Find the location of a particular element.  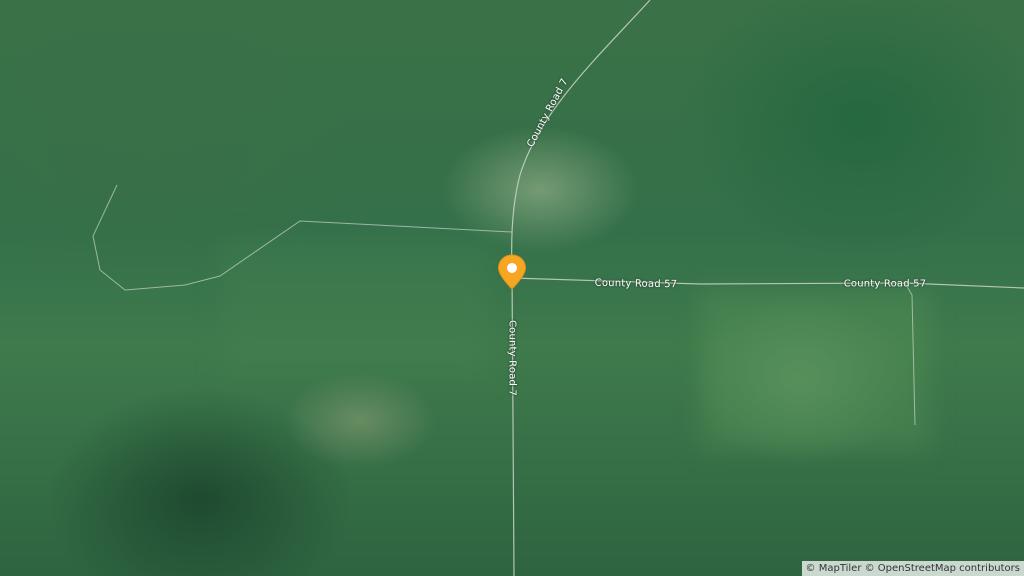

road-side-west is located at coordinates (302, 237).